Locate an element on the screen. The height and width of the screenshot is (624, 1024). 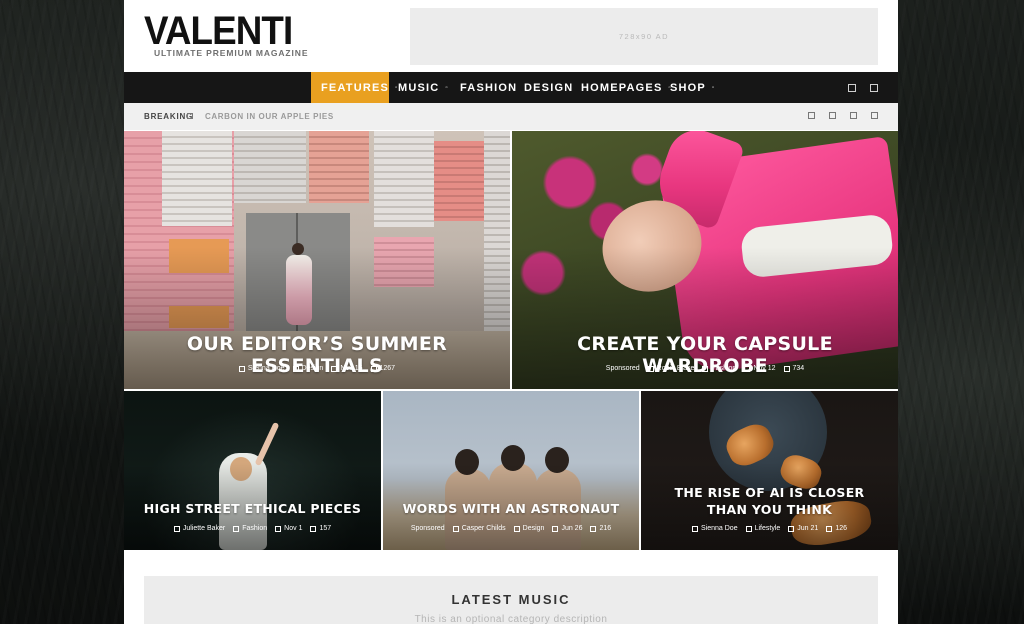
feature-meta: Juliette Baker Fashion Nov 1 157 is located at coordinates (252, 528).